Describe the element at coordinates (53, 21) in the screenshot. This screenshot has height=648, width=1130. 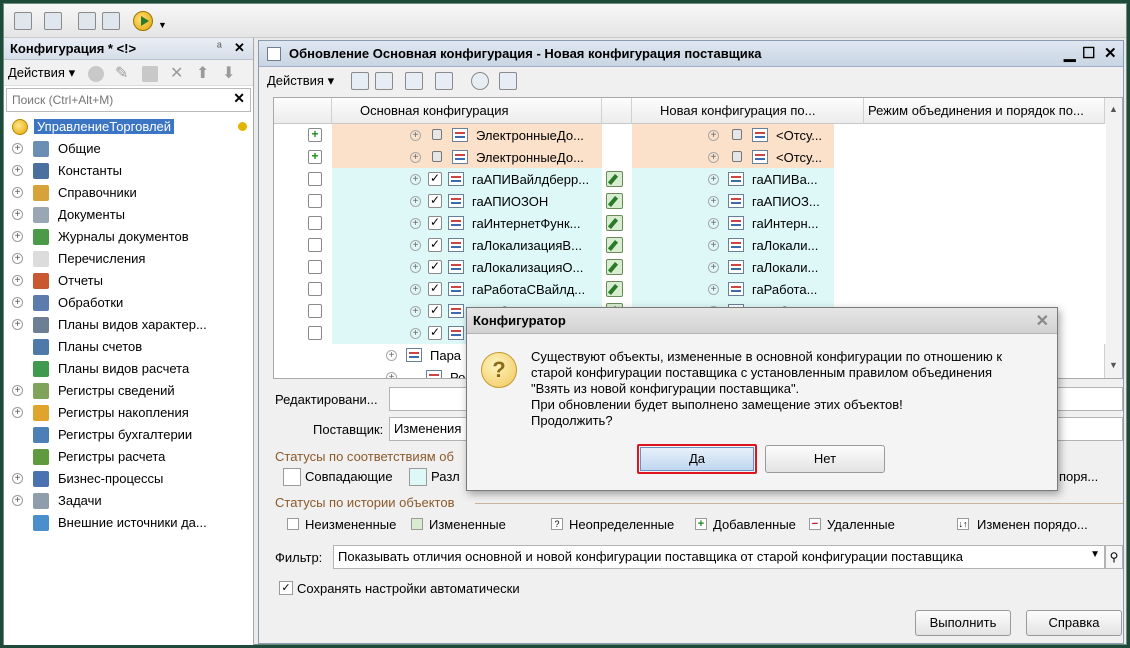
I see `compare-icon` at that location.